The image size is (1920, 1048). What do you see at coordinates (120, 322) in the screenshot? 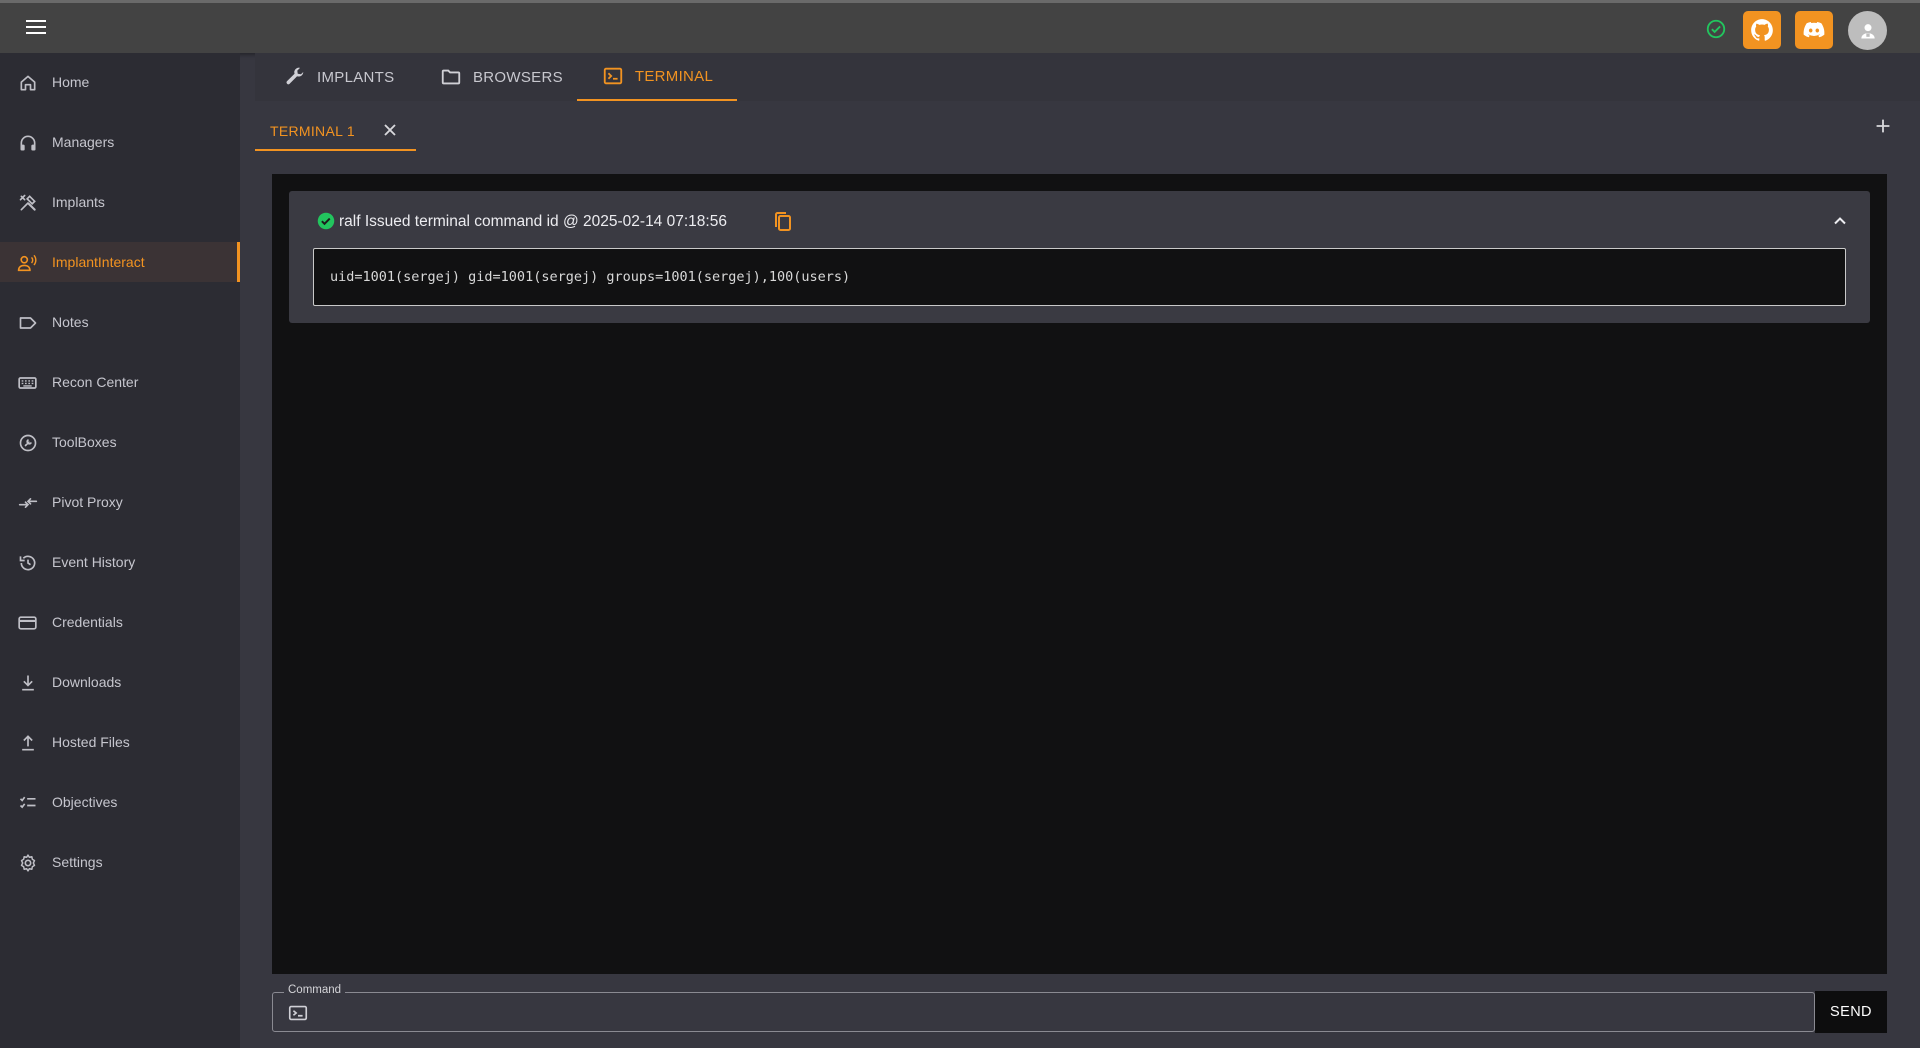
I see `sidebar-item-notes: Notes` at bounding box center [120, 322].